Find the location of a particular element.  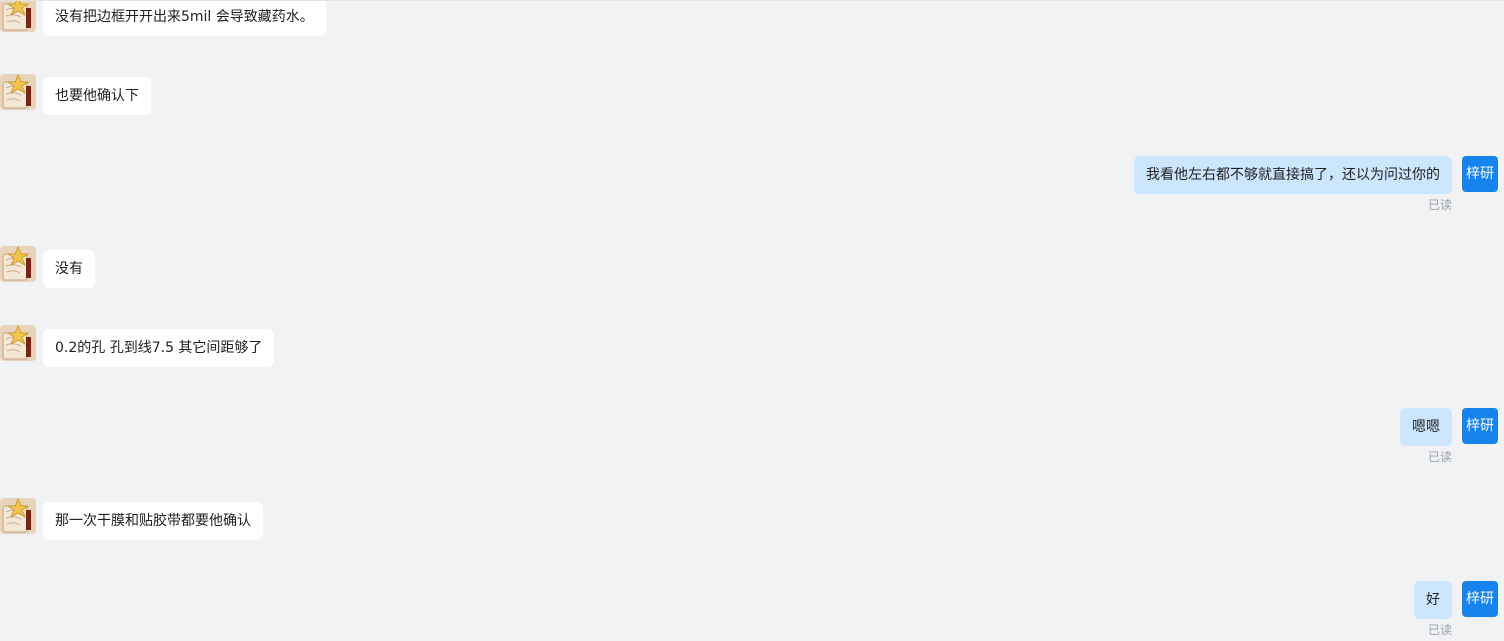

incoming-message-bubble: 0.2的孔 孔到线7.5 其它间距够了 is located at coordinates (159, 348).